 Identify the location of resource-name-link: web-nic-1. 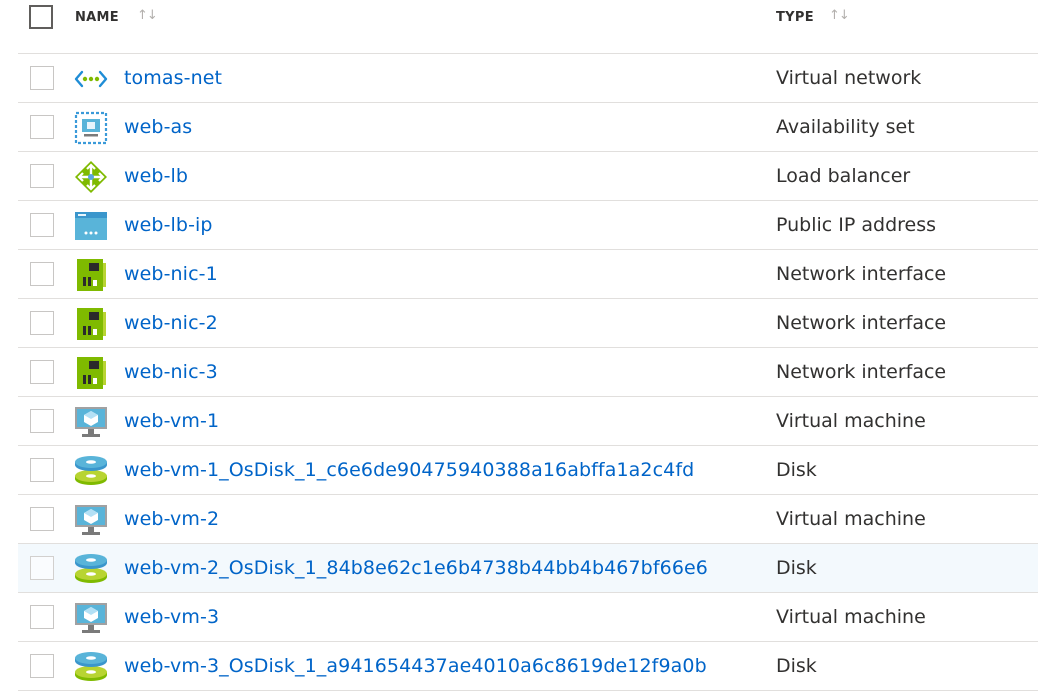
(171, 274).